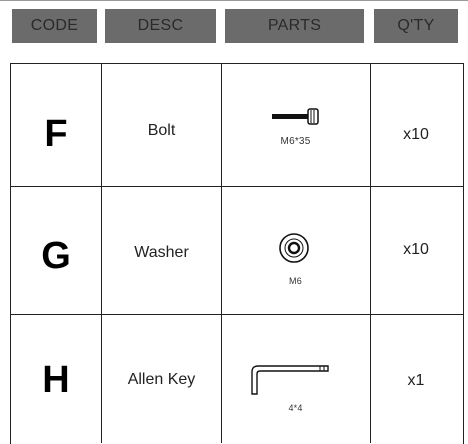 The height and width of the screenshot is (444, 468). Describe the element at coordinates (295, 408) in the screenshot. I see `part-spec: 4*4` at that location.